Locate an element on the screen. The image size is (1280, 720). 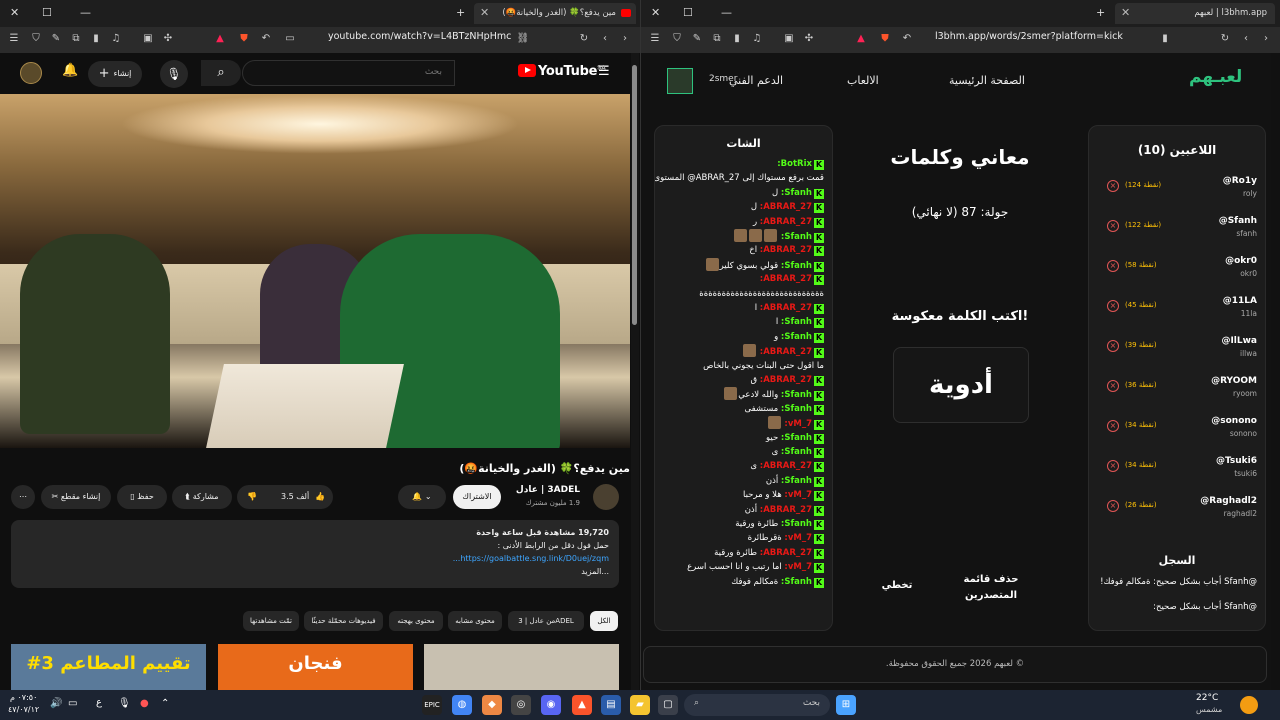
address-bar: l3bhm.app/words/2smer?platform=kick is located at coordinates (1029, 36).